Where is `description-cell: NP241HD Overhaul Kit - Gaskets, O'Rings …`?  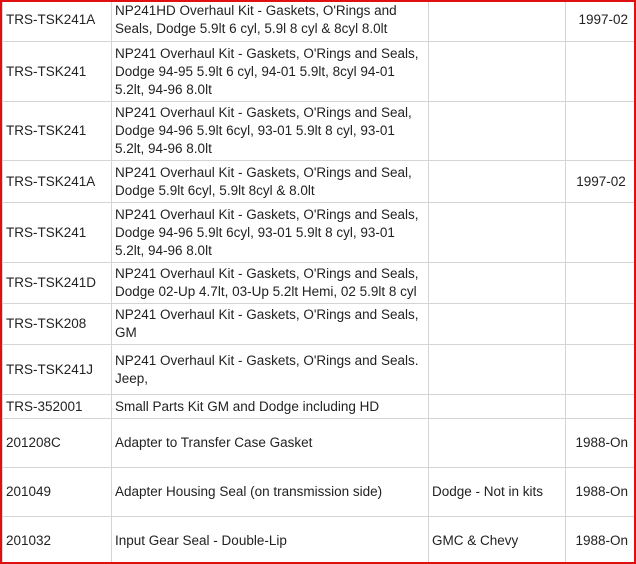
description-cell: NP241HD Overhaul Kit - Gaskets, O'Rings … is located at coordinates (270, 22).